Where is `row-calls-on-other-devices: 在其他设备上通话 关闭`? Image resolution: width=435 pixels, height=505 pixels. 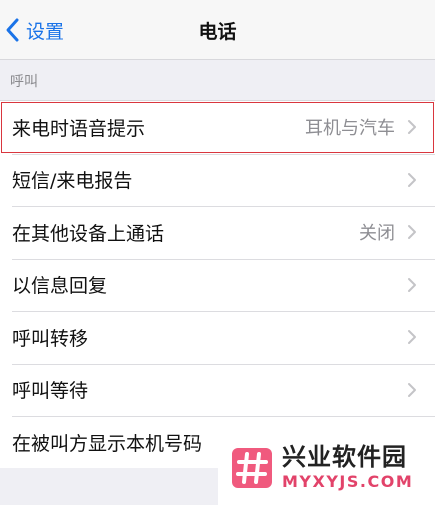 row-calls-on-other-devices: 在其他设备上通话 关闭 is located at coordinates (217, 232).